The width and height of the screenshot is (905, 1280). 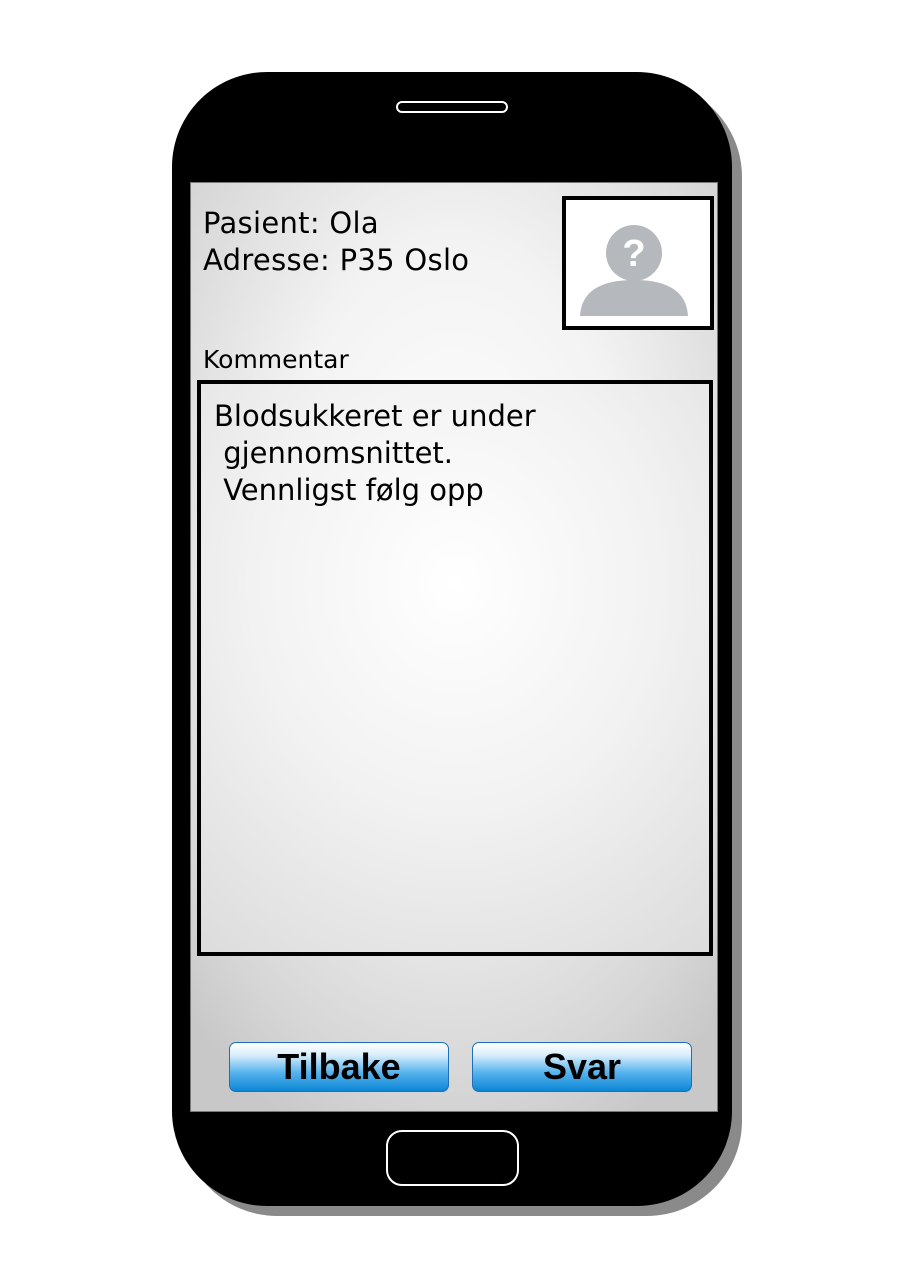 What do you see at coordinates (336, 242) in the screenshot?
I see `patient-info: Pasient: Ola Adresse: P35 Oslo` at bounding box center [336, 242].